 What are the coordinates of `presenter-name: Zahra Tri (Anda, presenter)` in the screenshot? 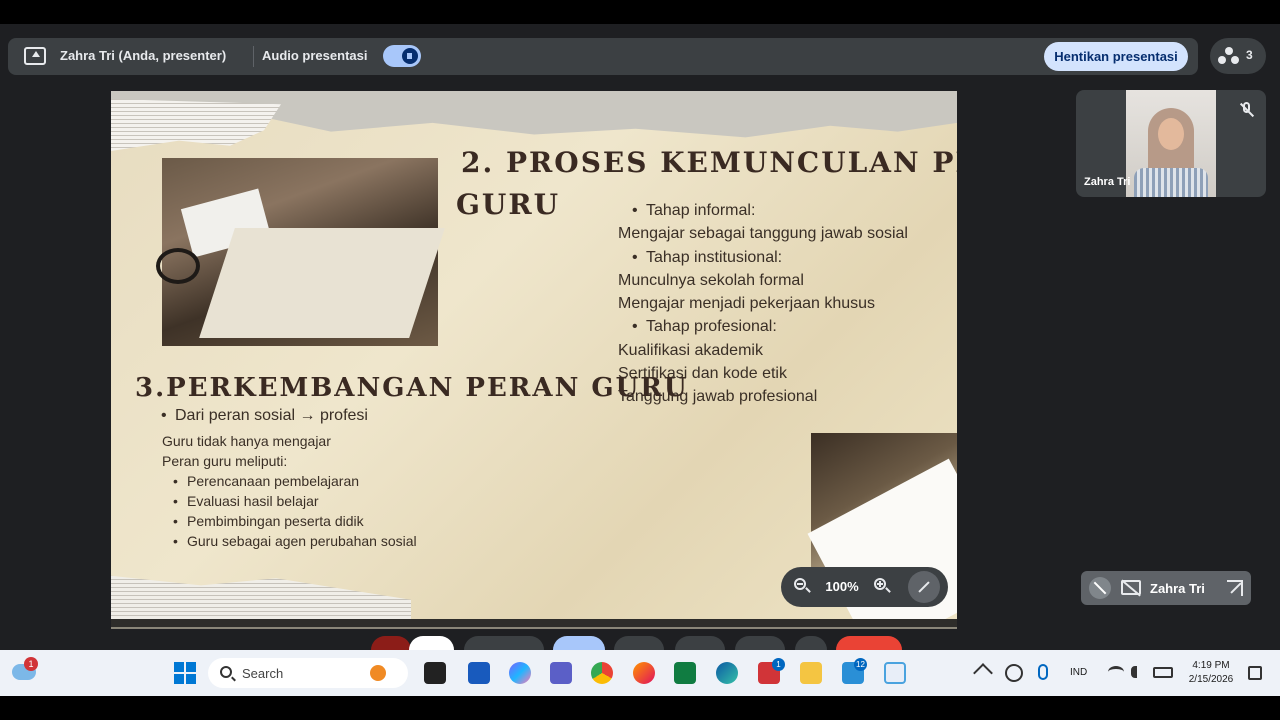 It's located at (143, 55).